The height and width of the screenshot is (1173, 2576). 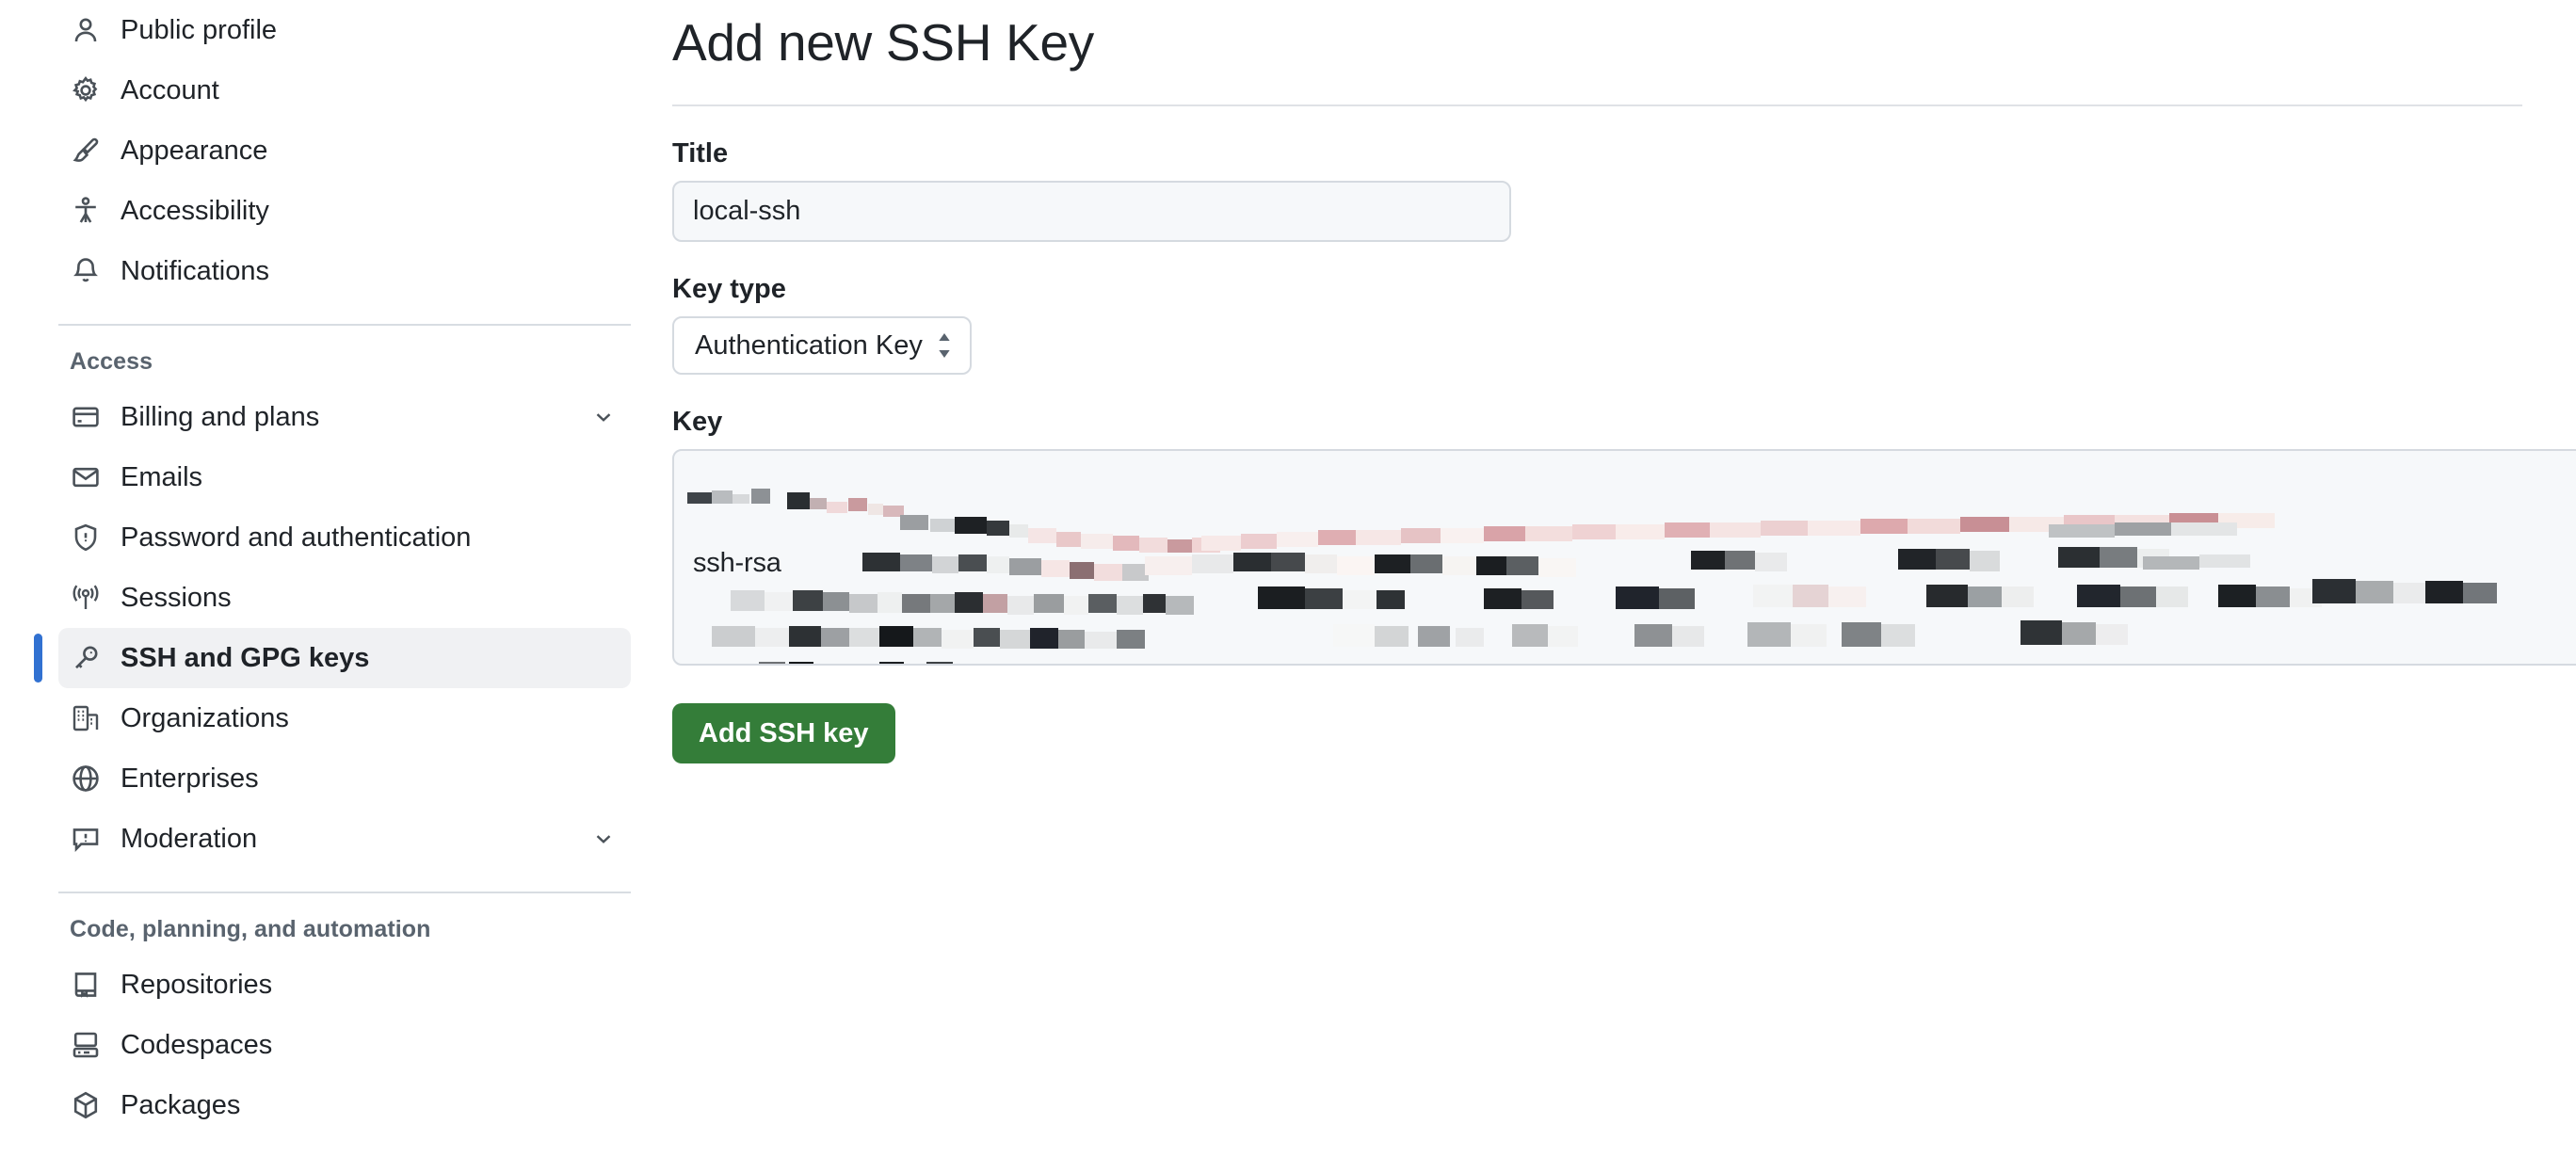 I want to click on sidebar-item-billing-and-plans: Billing and plans, so click(x=344, y=417).